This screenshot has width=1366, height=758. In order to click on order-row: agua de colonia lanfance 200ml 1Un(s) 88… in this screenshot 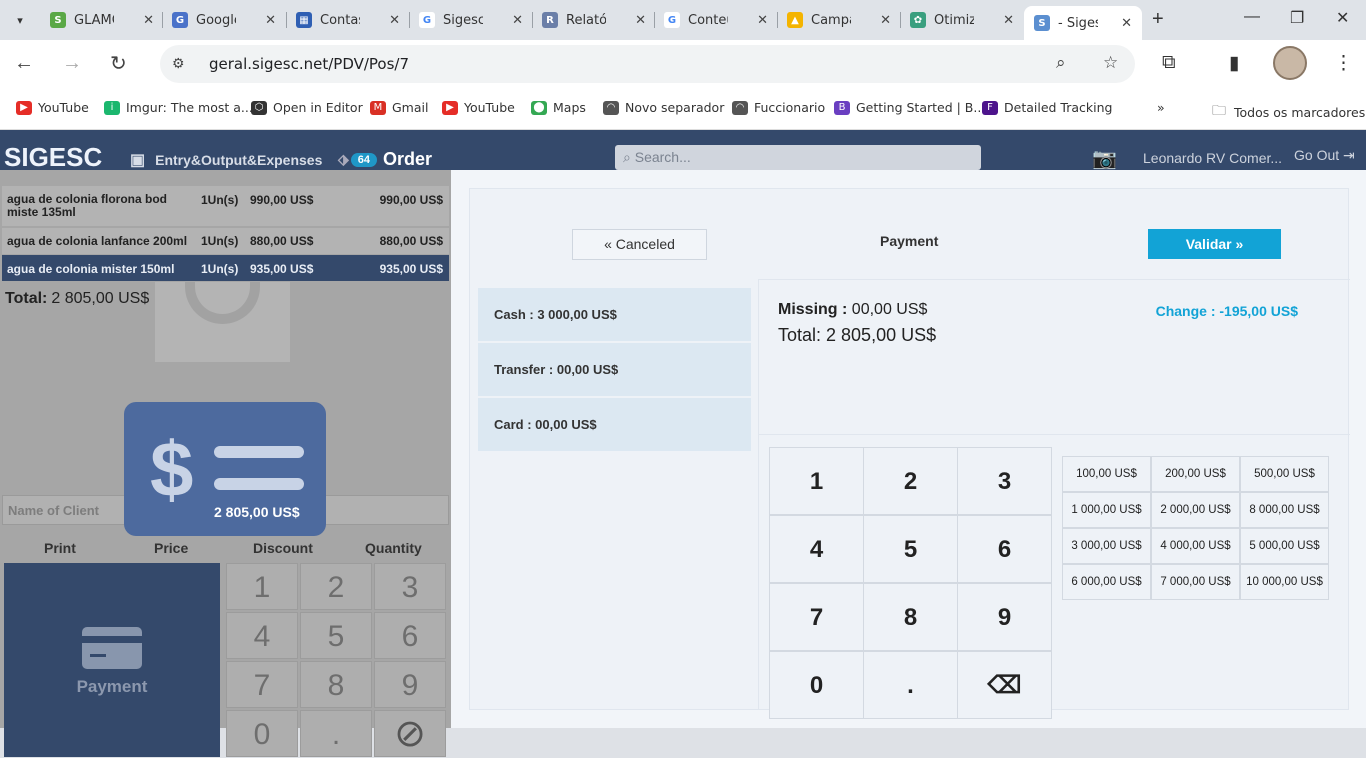, I will do `click(225, 241)`.